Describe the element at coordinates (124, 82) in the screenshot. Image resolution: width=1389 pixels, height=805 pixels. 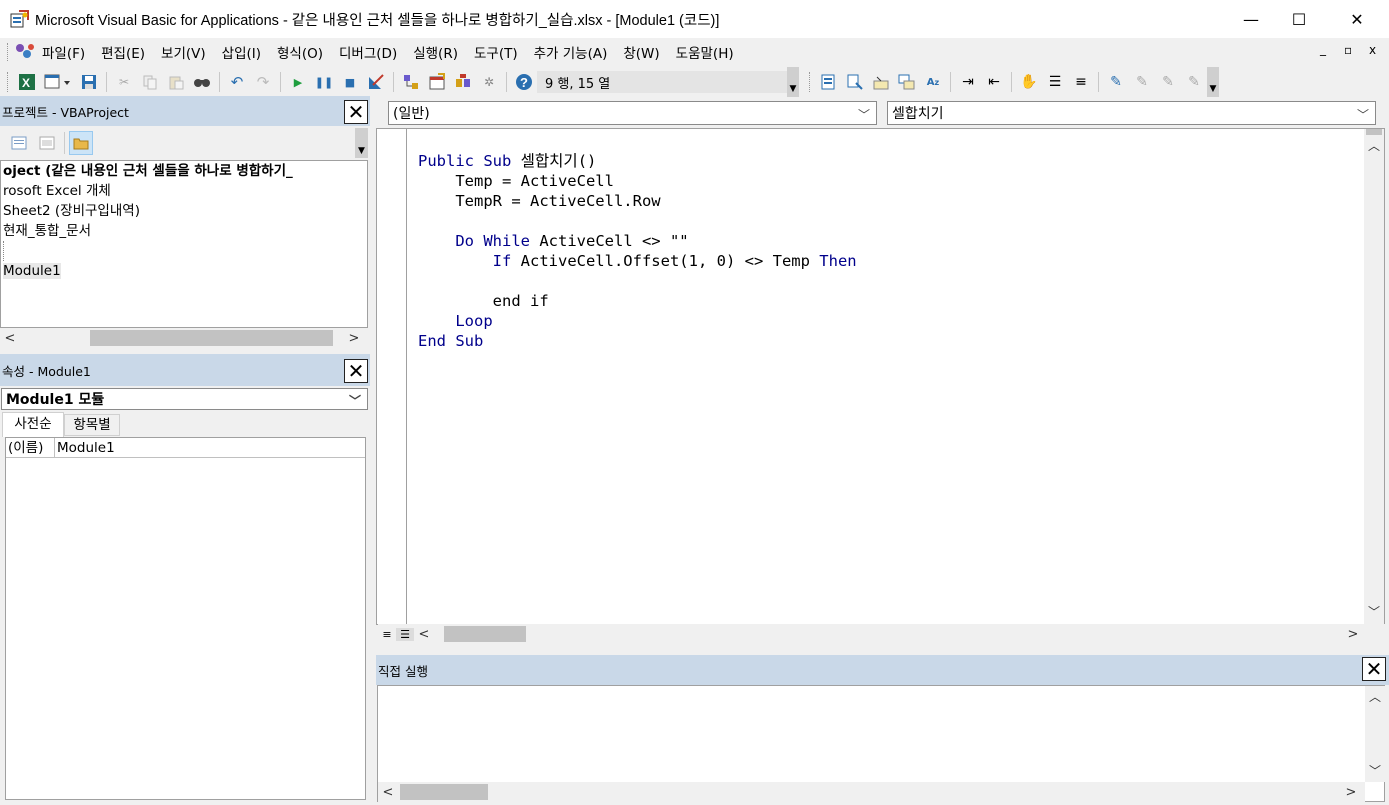
I see `cut-icon: ✂` at that location.